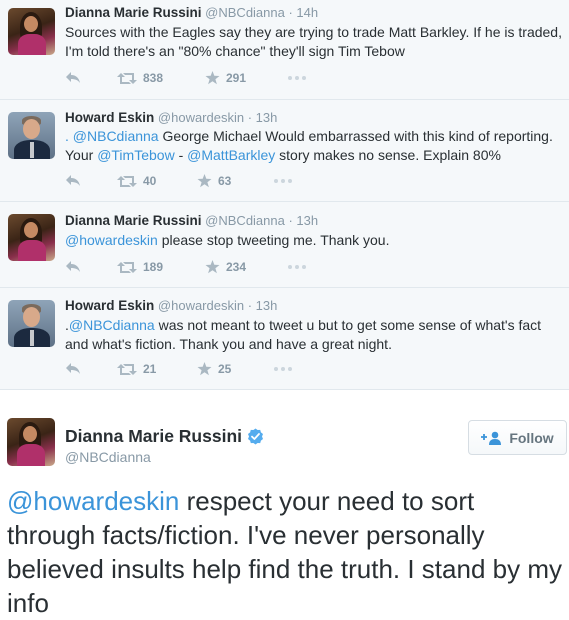  I want to click on retweet-button: 40, so click(136, 181).